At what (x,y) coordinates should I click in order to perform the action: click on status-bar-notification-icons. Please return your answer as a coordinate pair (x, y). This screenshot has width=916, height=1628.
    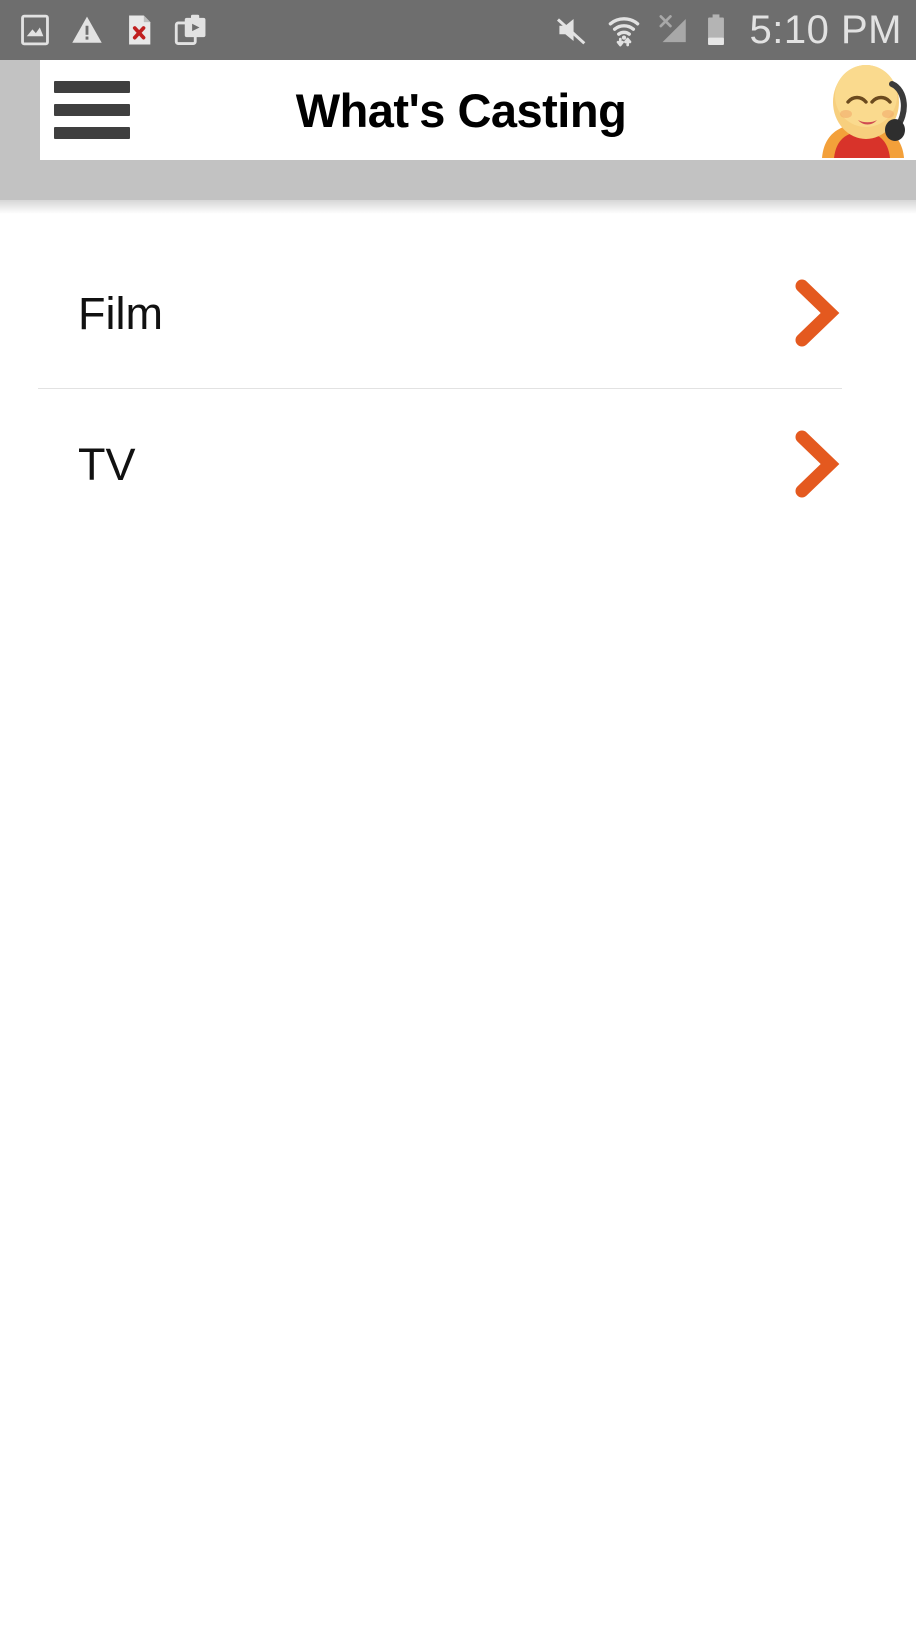
    Looking at the image, I should click on (113, 30).